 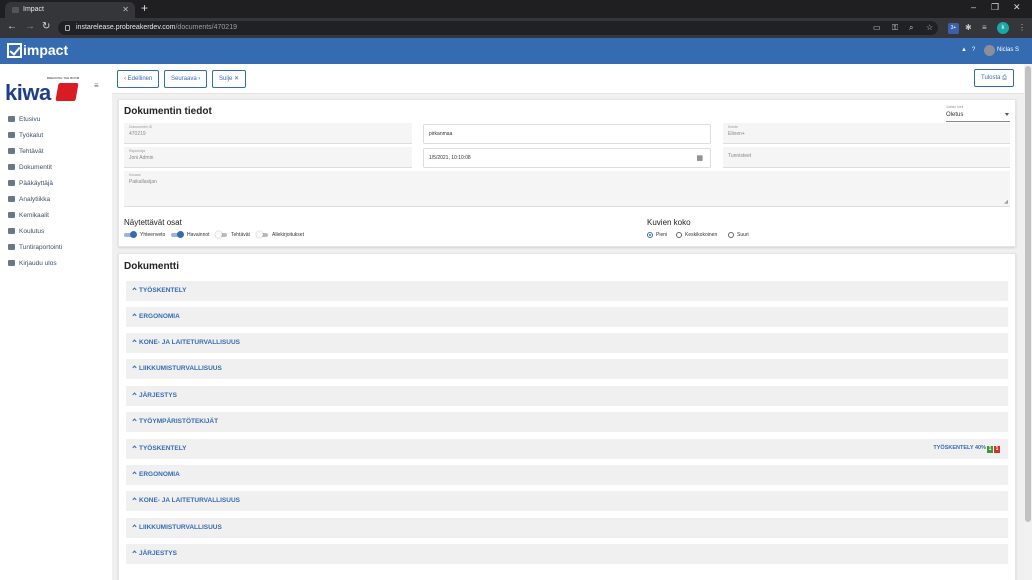 I want to click on section-tyoskentely: TYÖSKENTELY, so click(x=567, y=291).